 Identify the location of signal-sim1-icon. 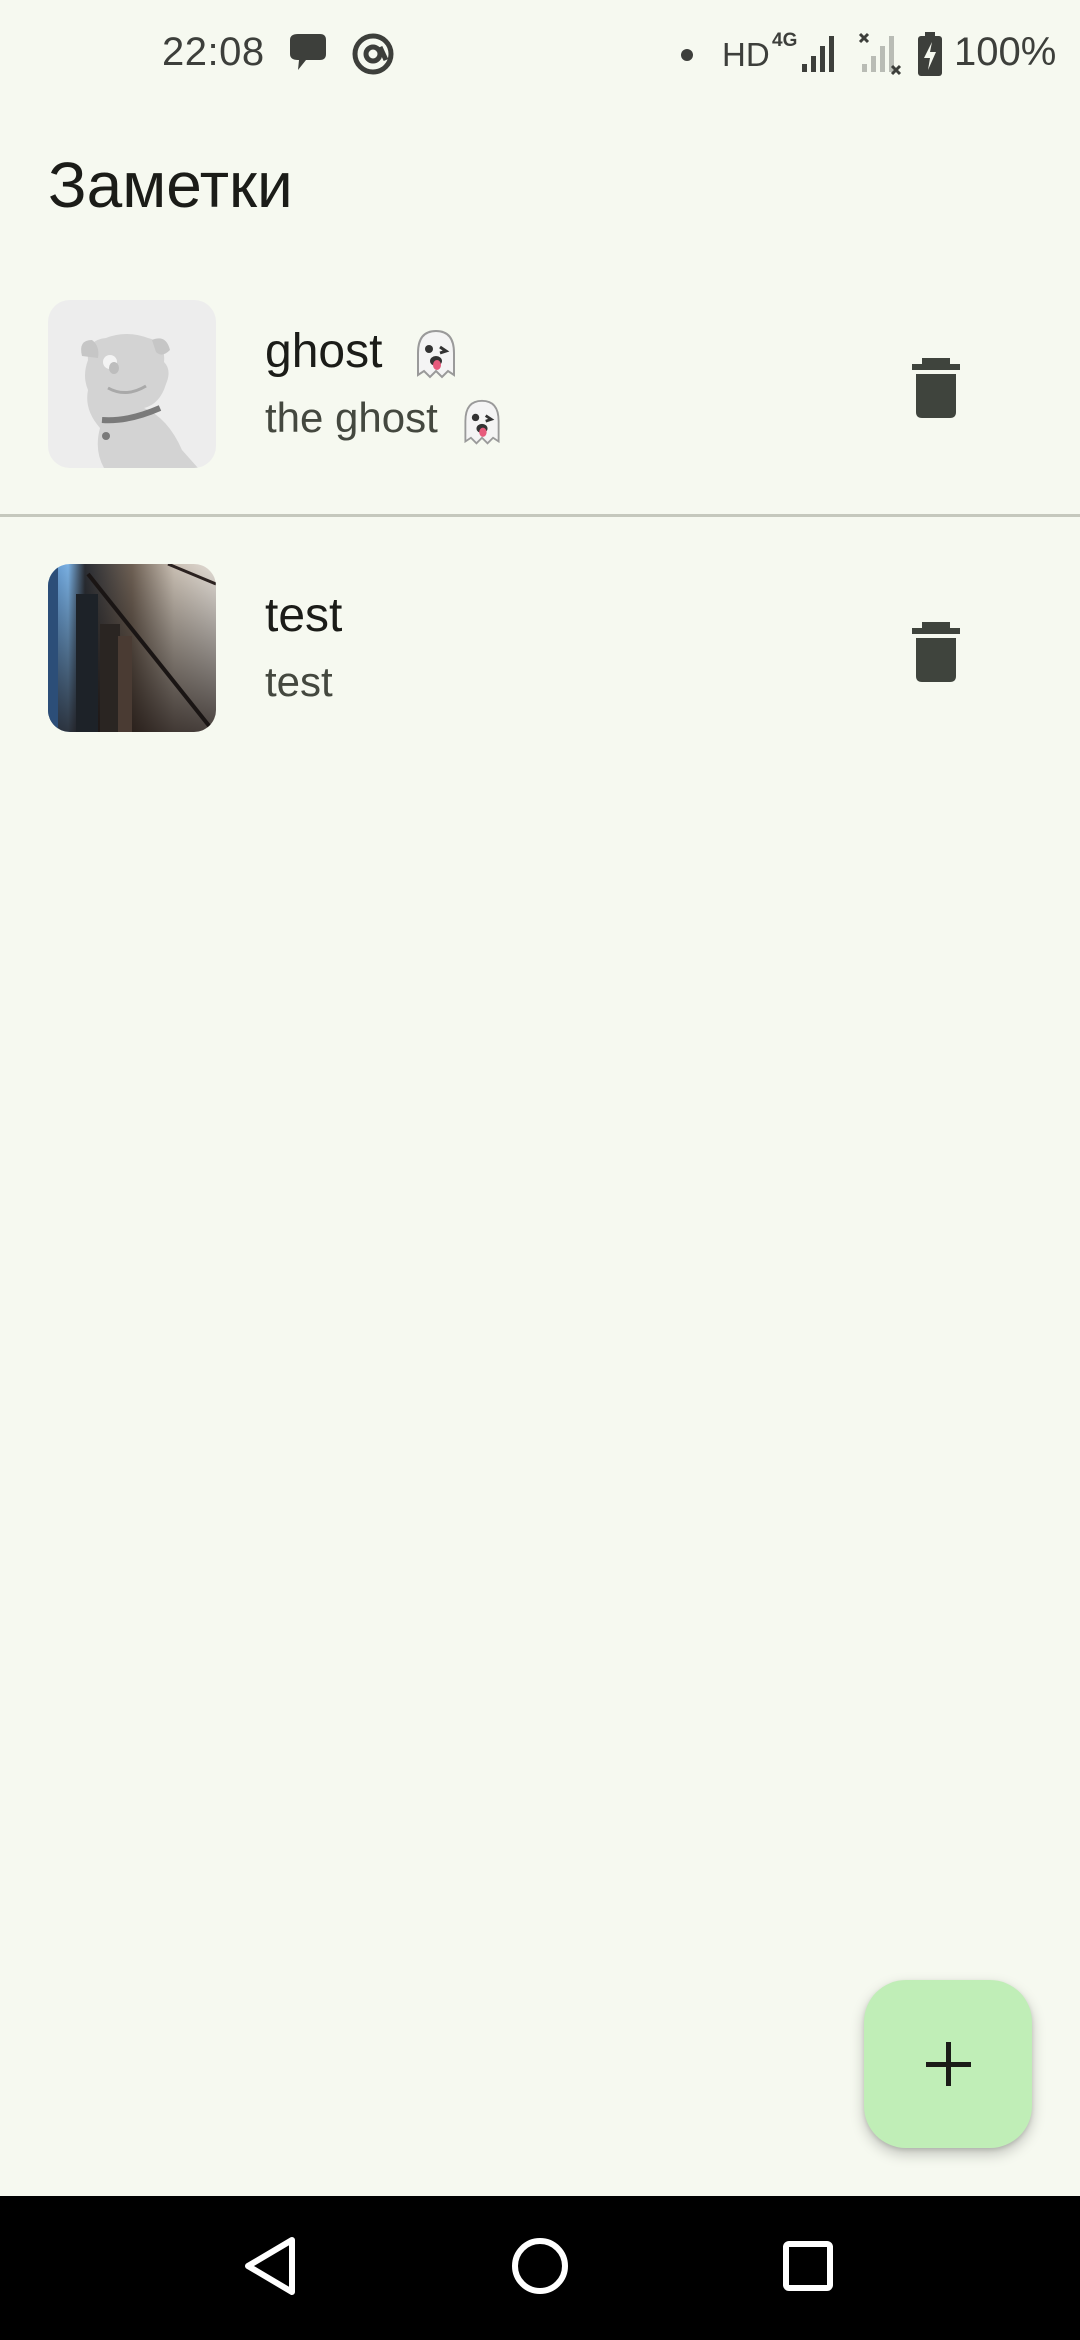
(818, 54).